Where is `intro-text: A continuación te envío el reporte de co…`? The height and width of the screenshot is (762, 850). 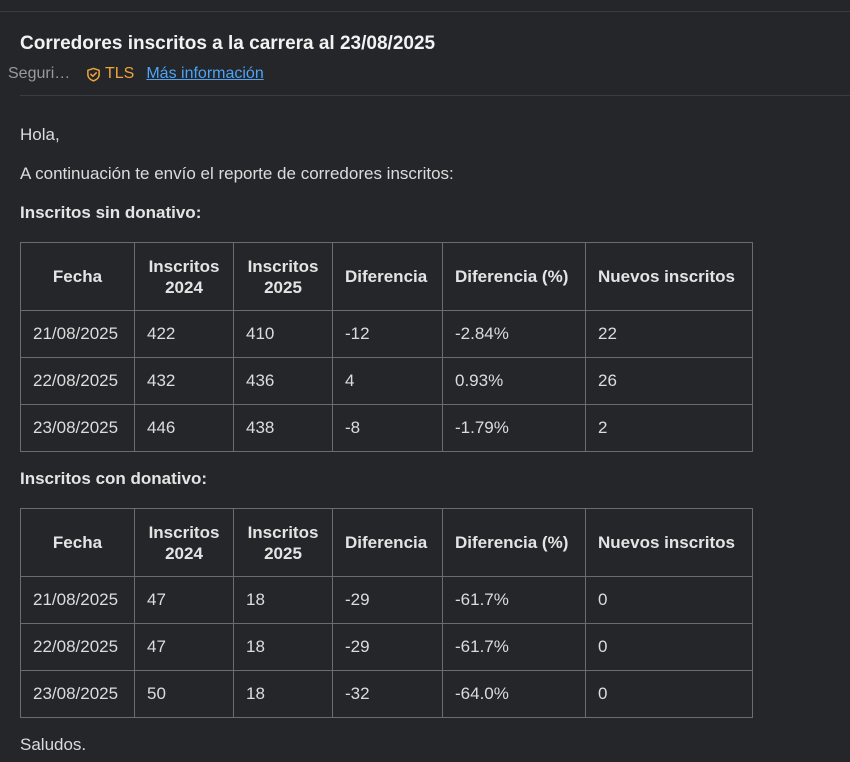
intro-text: A continuación te envío el reporte de co… is located at coordinates (237, 173).